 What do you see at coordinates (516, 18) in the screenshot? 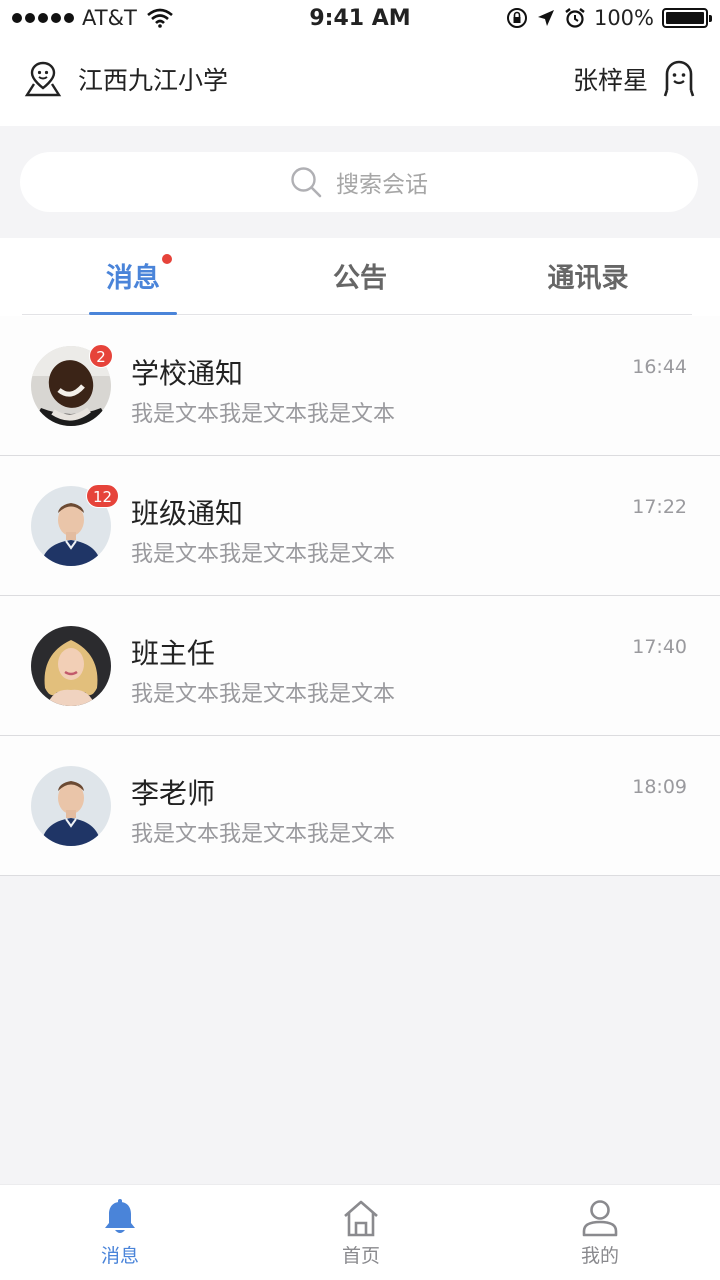
I see `rotation-lock-icon` at bounding box center [516, 18].